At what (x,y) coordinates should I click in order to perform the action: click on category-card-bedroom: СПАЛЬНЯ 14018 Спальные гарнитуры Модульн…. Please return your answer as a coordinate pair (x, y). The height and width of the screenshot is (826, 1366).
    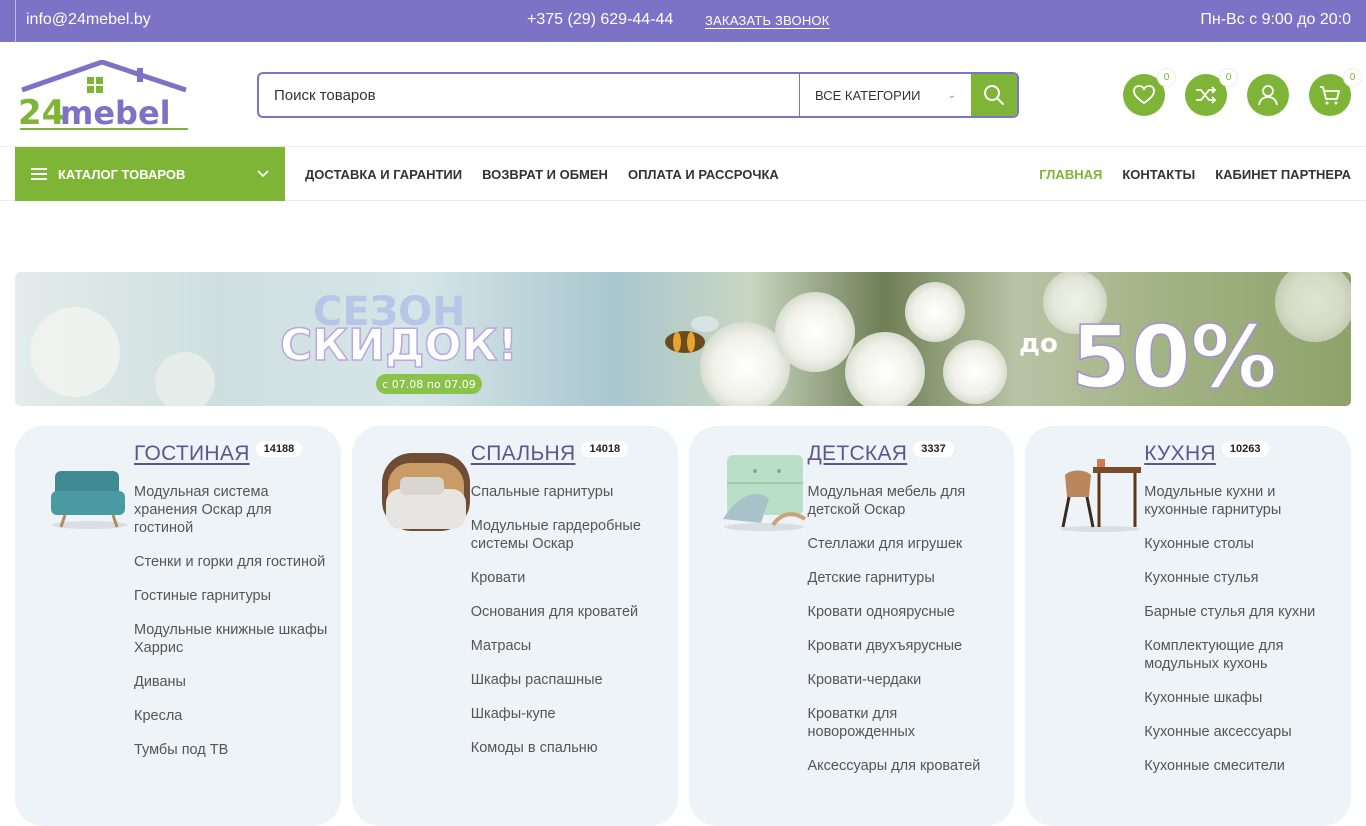
    Looking at the image, I should click on (514, 626).